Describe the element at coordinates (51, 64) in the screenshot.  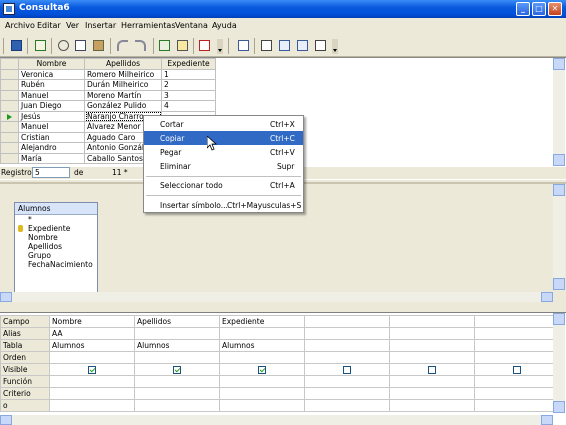
I see `column-header-nombre: Nombre` at that location.